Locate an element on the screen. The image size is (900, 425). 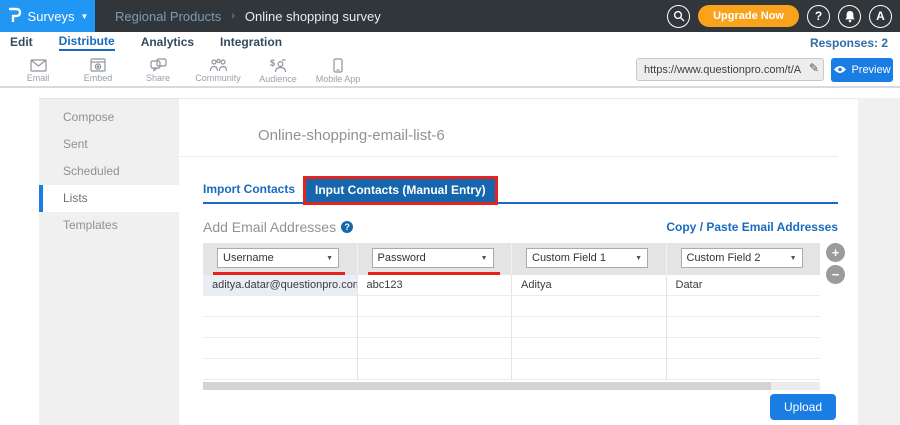
sidebar-item-lists: Lists is located at coordinates (109, 198).